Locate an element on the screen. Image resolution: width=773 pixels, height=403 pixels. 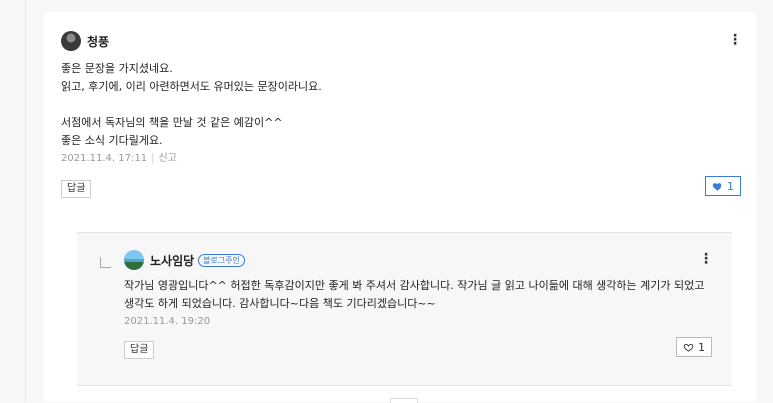
scroll-top-button is located at coordinates (404, 400).